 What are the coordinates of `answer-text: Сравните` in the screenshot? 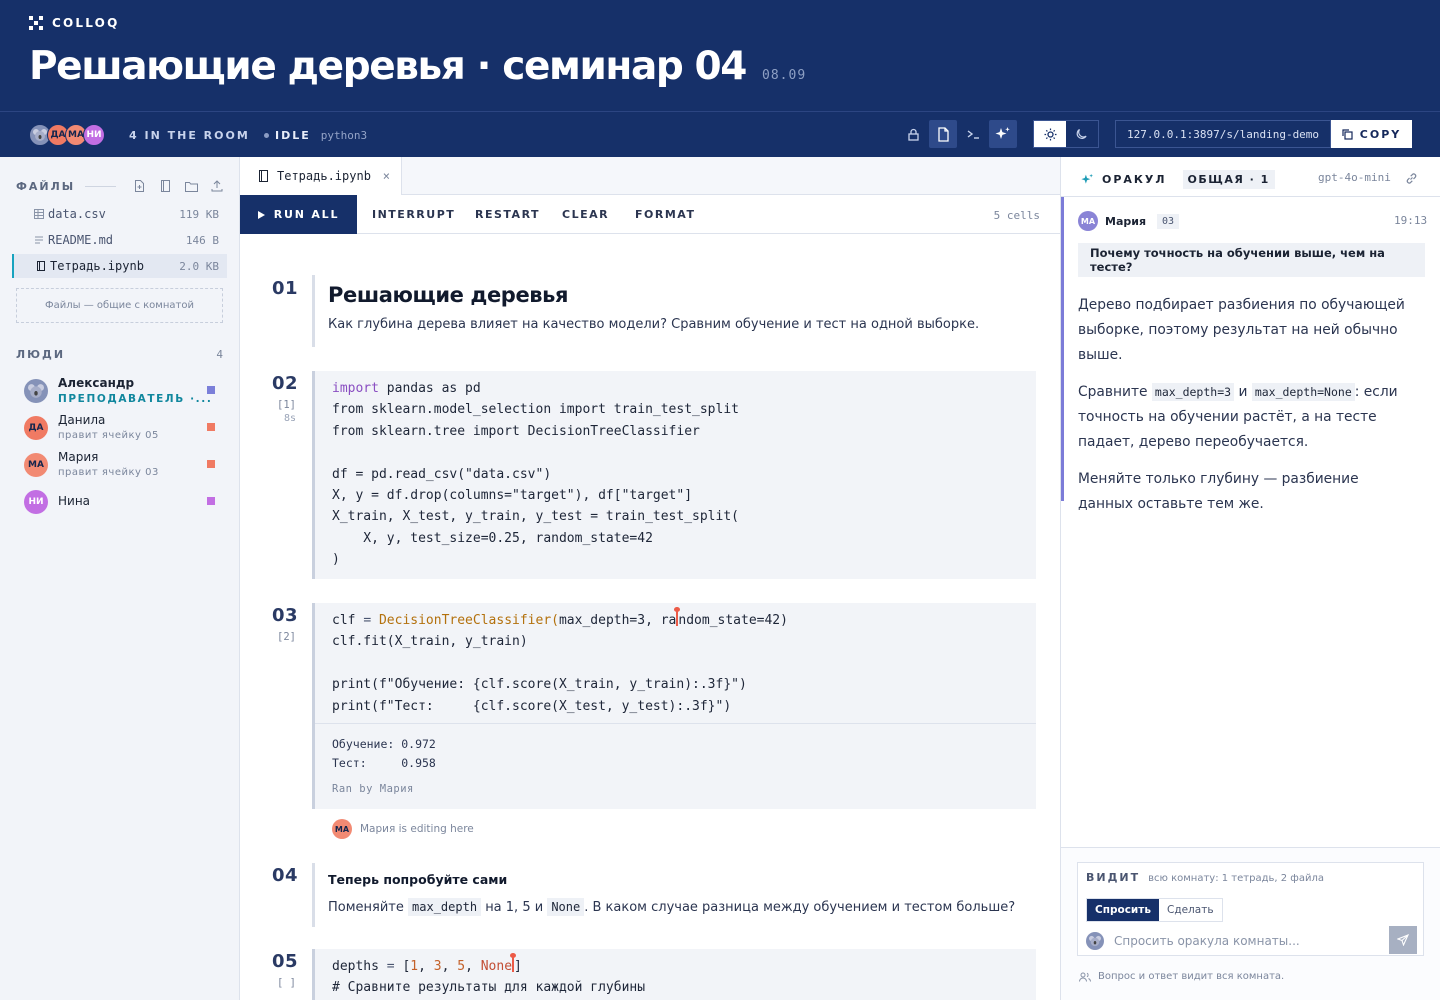 It's located at (1113, 392).